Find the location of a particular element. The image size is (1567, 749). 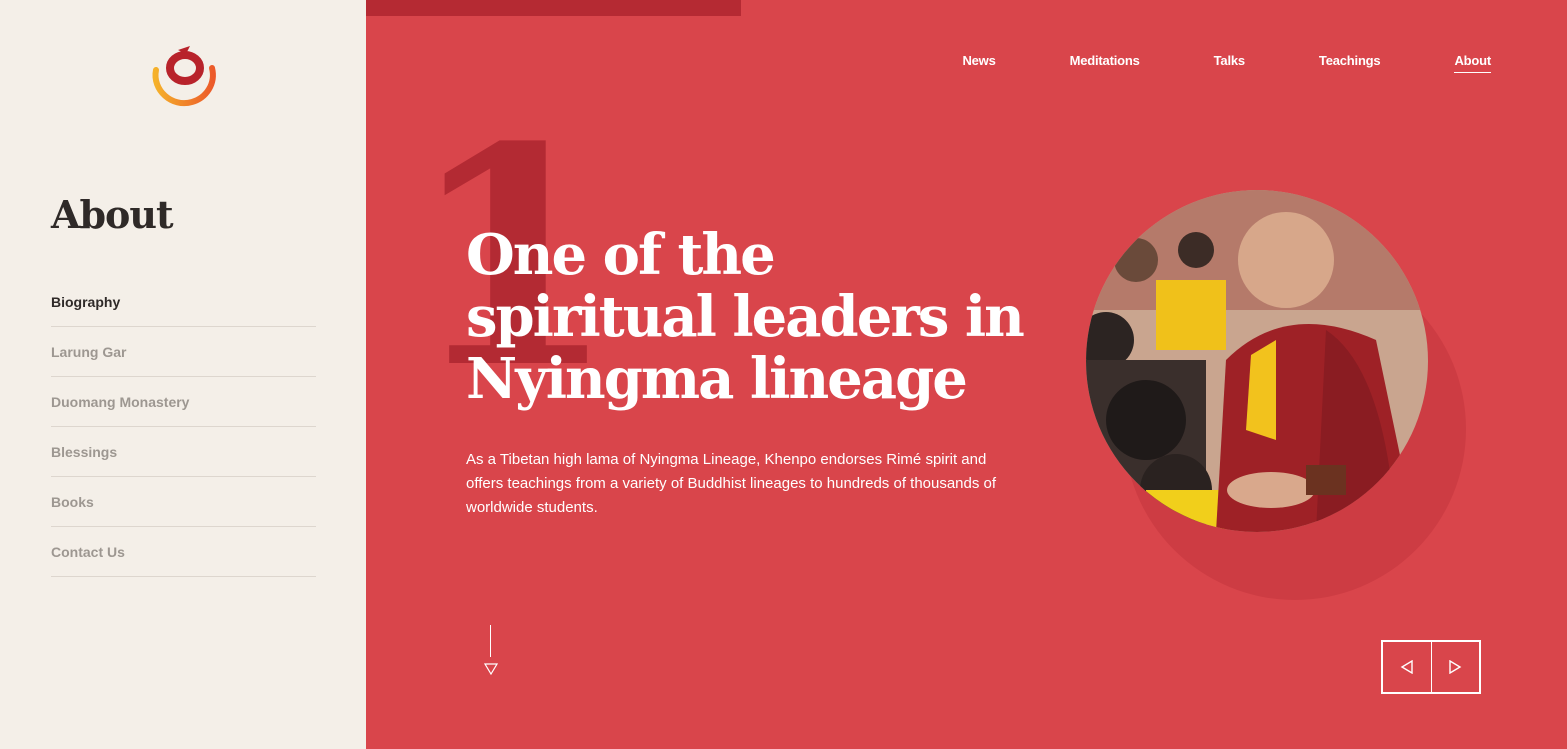

sub-nav-item-biography: Biography is located at coordinates (183, 302).